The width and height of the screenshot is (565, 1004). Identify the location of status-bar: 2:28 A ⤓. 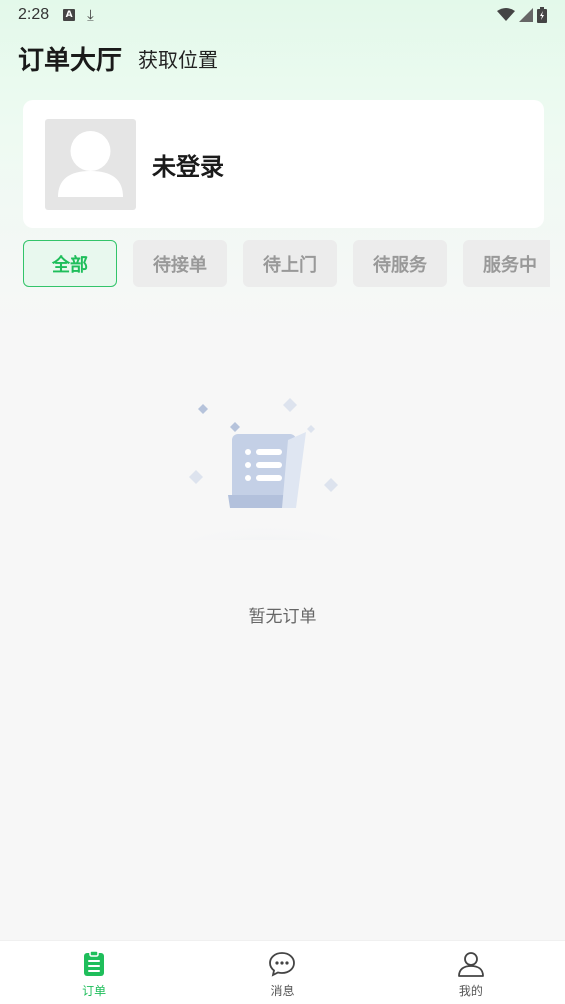
(282, 15).